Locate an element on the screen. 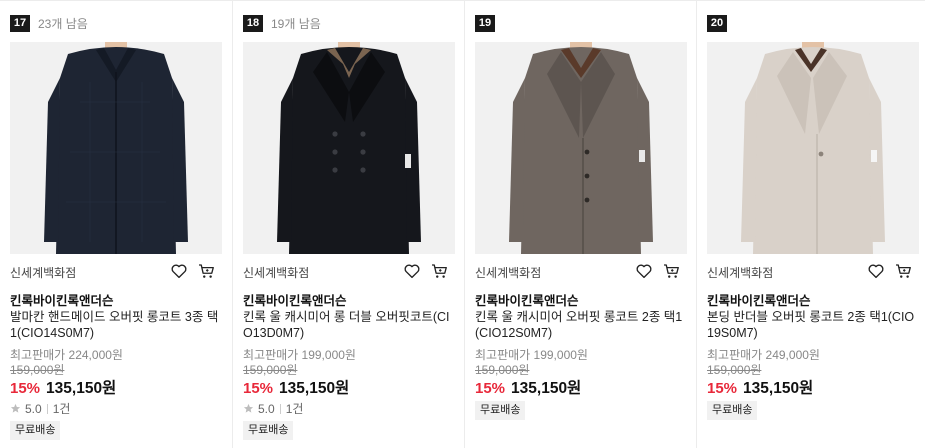  rank-row: 17 23개 남음 is located at coordinates (49, 23).